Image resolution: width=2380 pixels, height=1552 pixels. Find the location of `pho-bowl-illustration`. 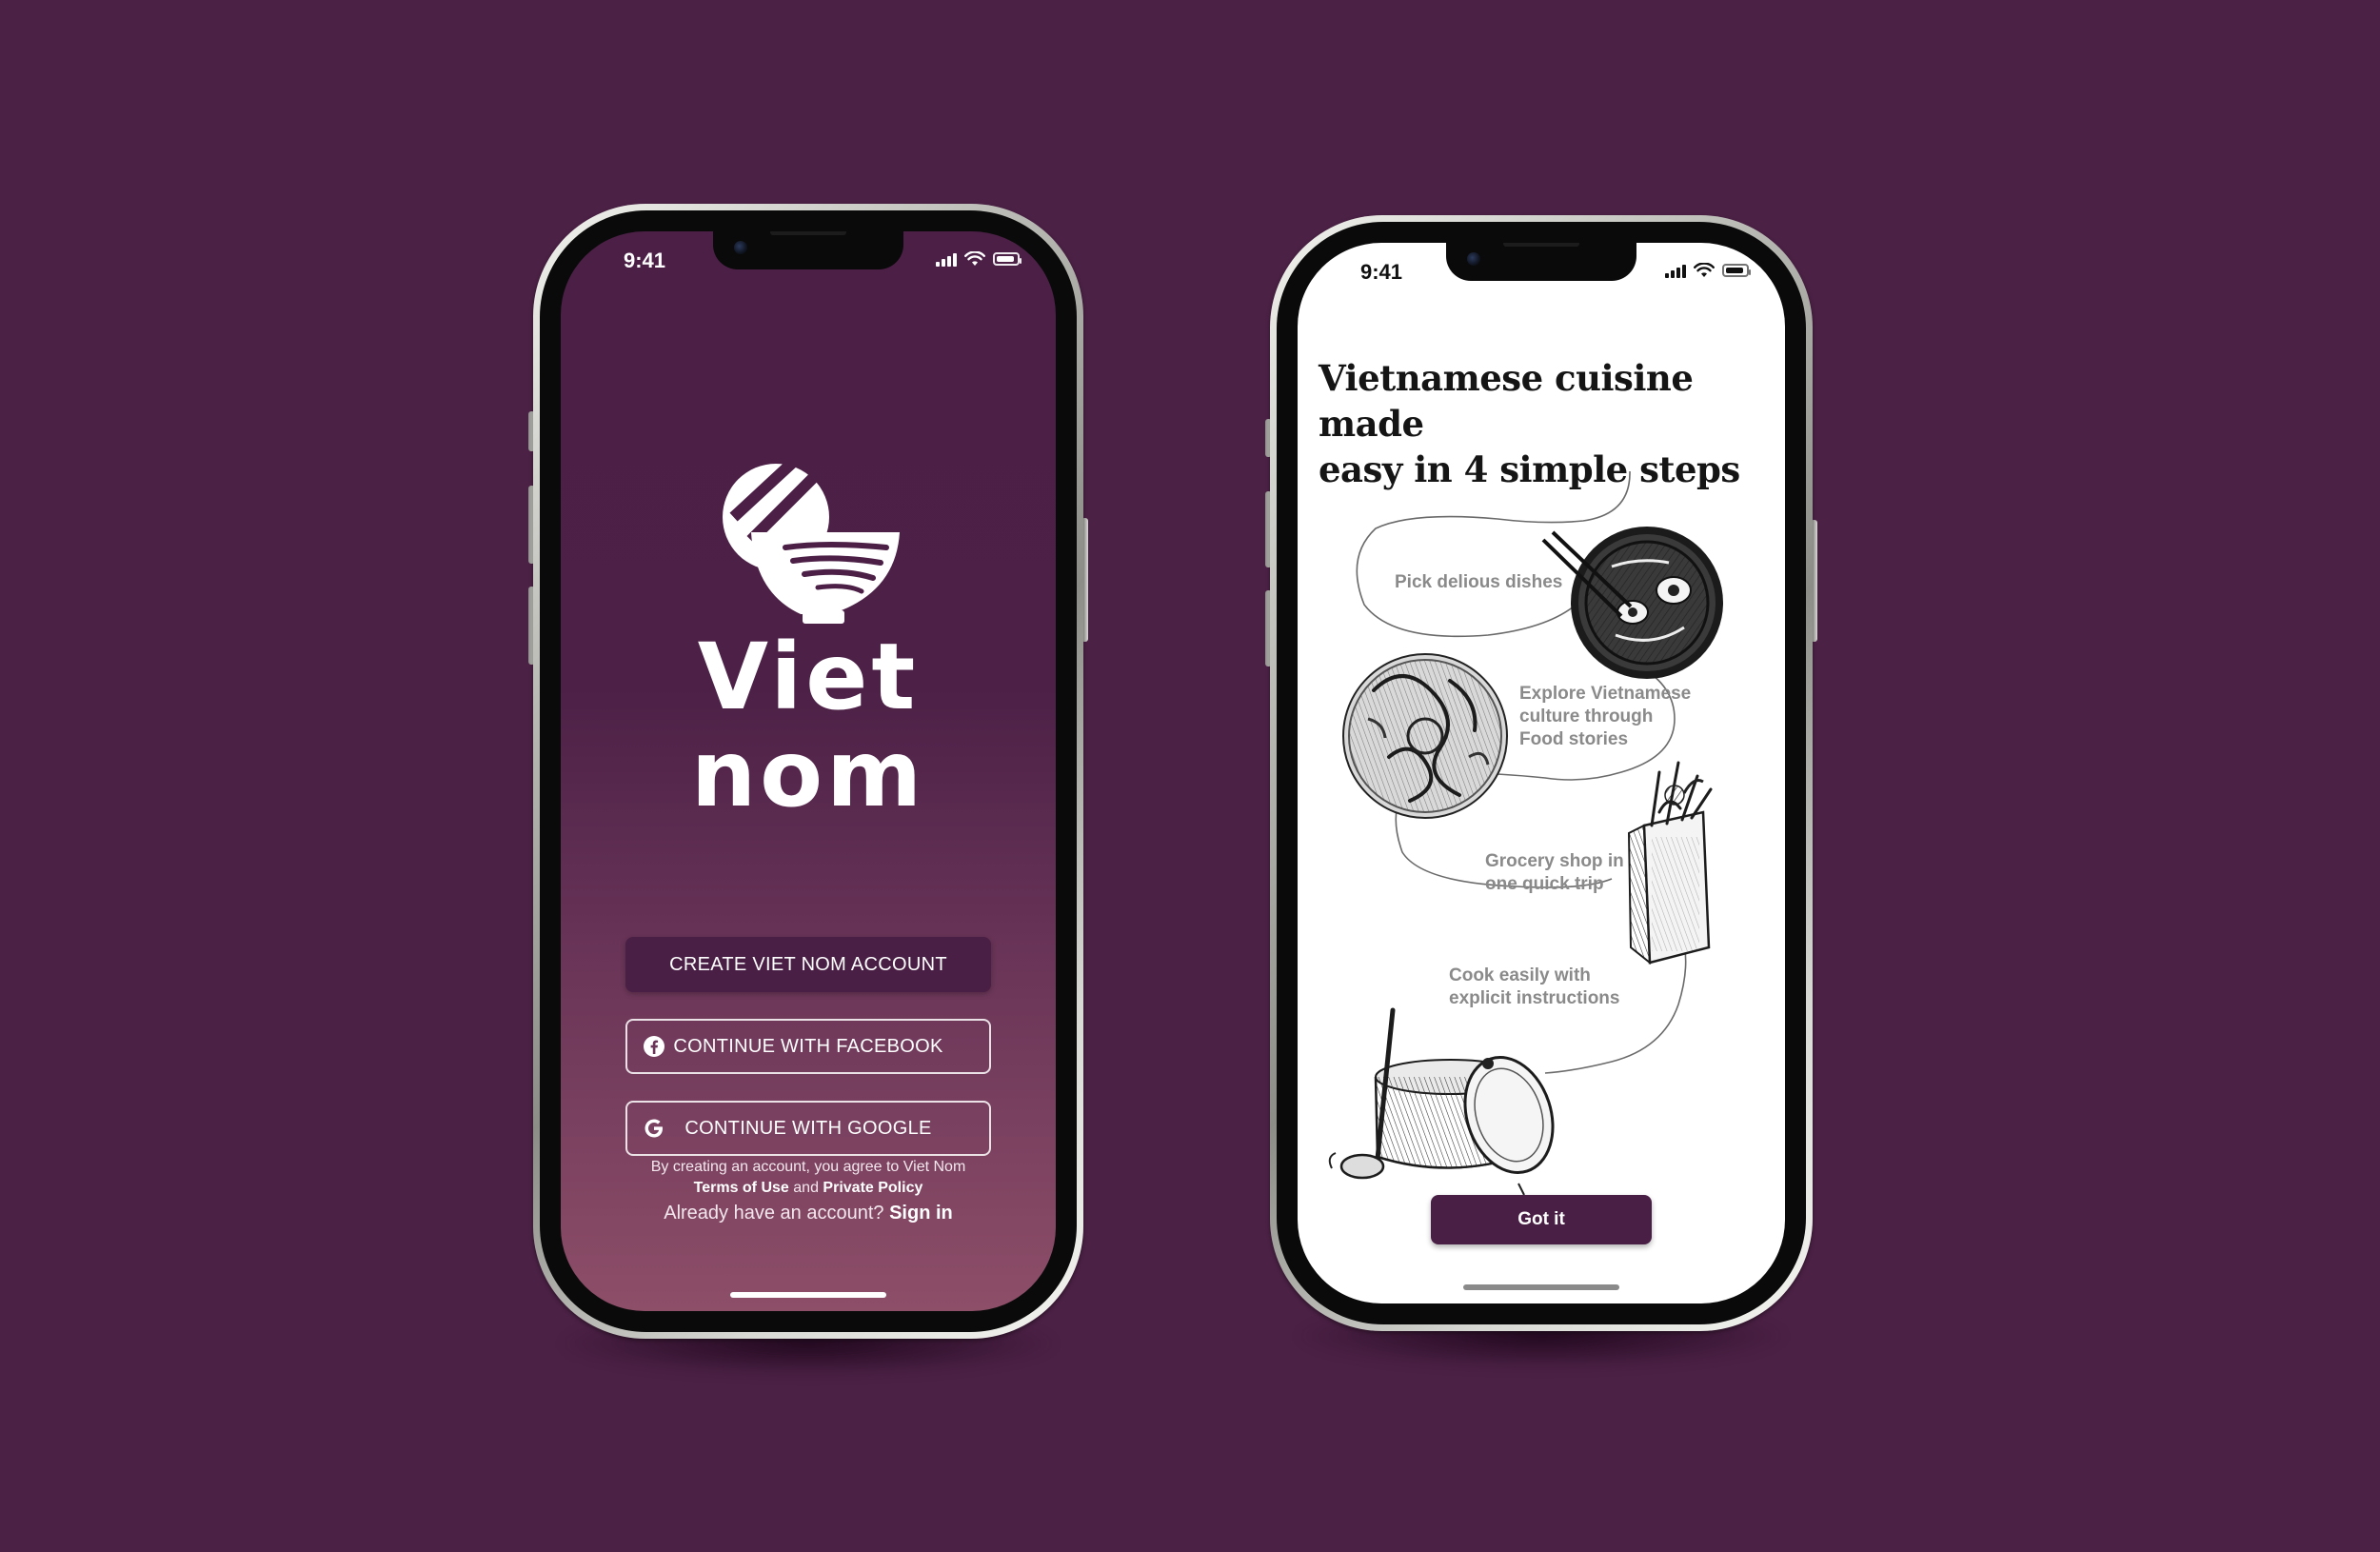

pho-bowl-illustration is located at coordinates (1632, 603).